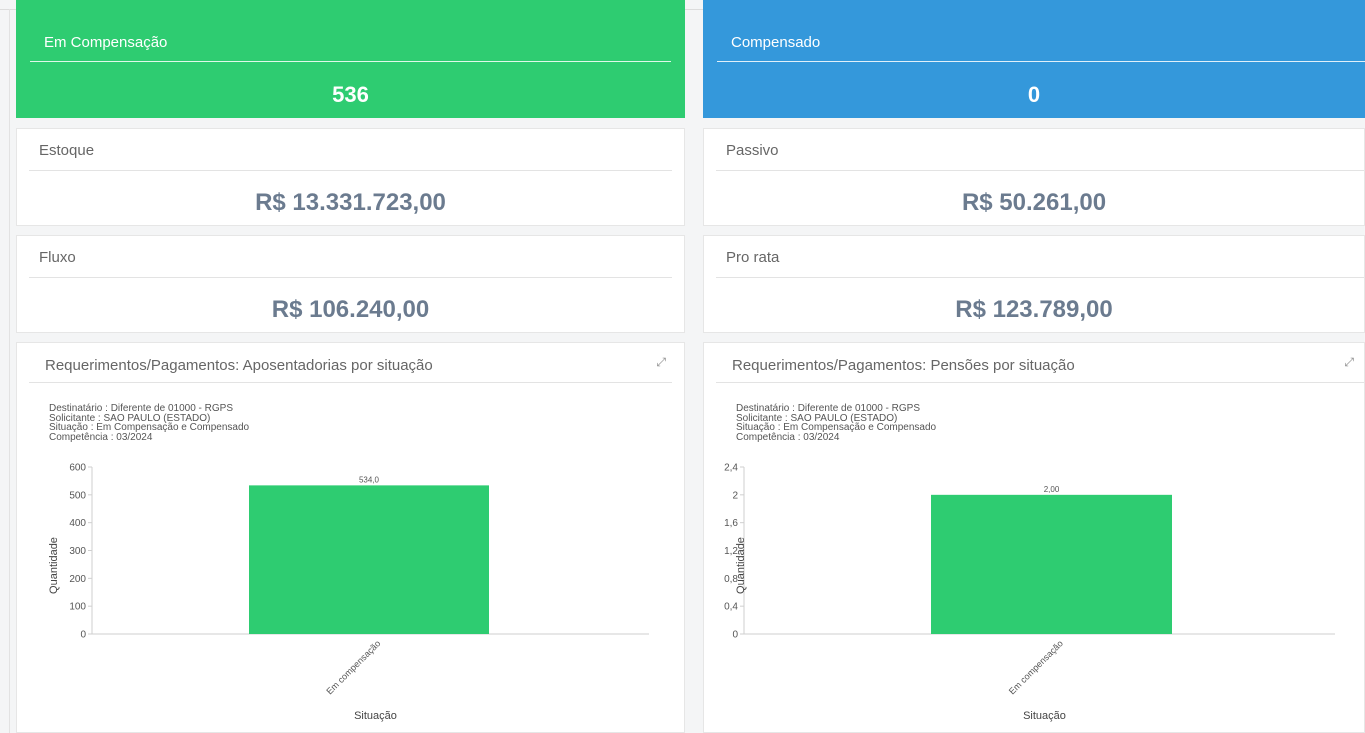 The image size is (1365, 733). What do you see at coordinates (350, 94) in the screenshot?
I see `stat-value: 536` at bounding box center [350, 94].